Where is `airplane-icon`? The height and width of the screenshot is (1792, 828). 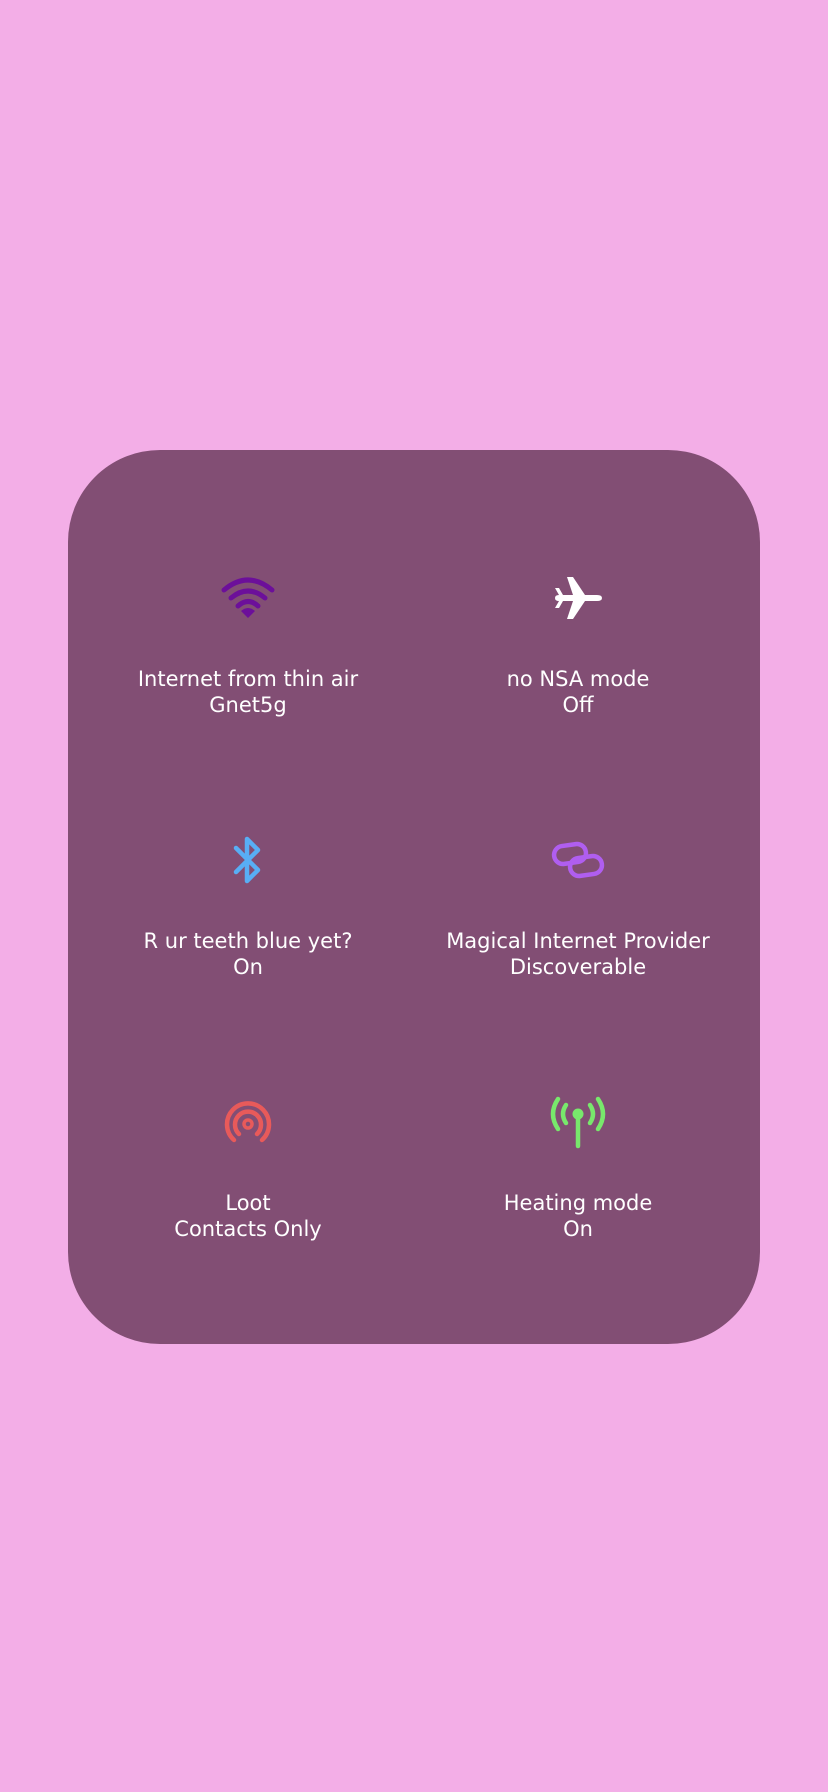 airplane-icon is located at coordinates (578, 598).